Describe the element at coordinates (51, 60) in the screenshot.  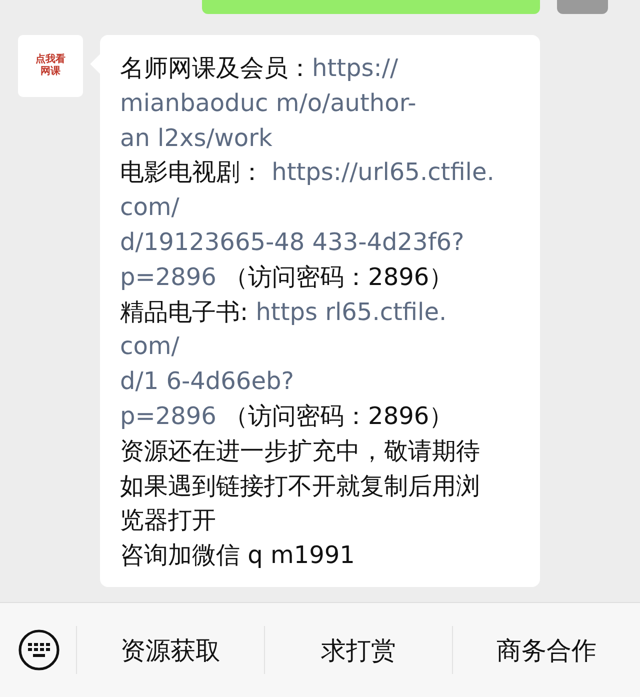
I see `avatar-caption: 点我看` at that location.